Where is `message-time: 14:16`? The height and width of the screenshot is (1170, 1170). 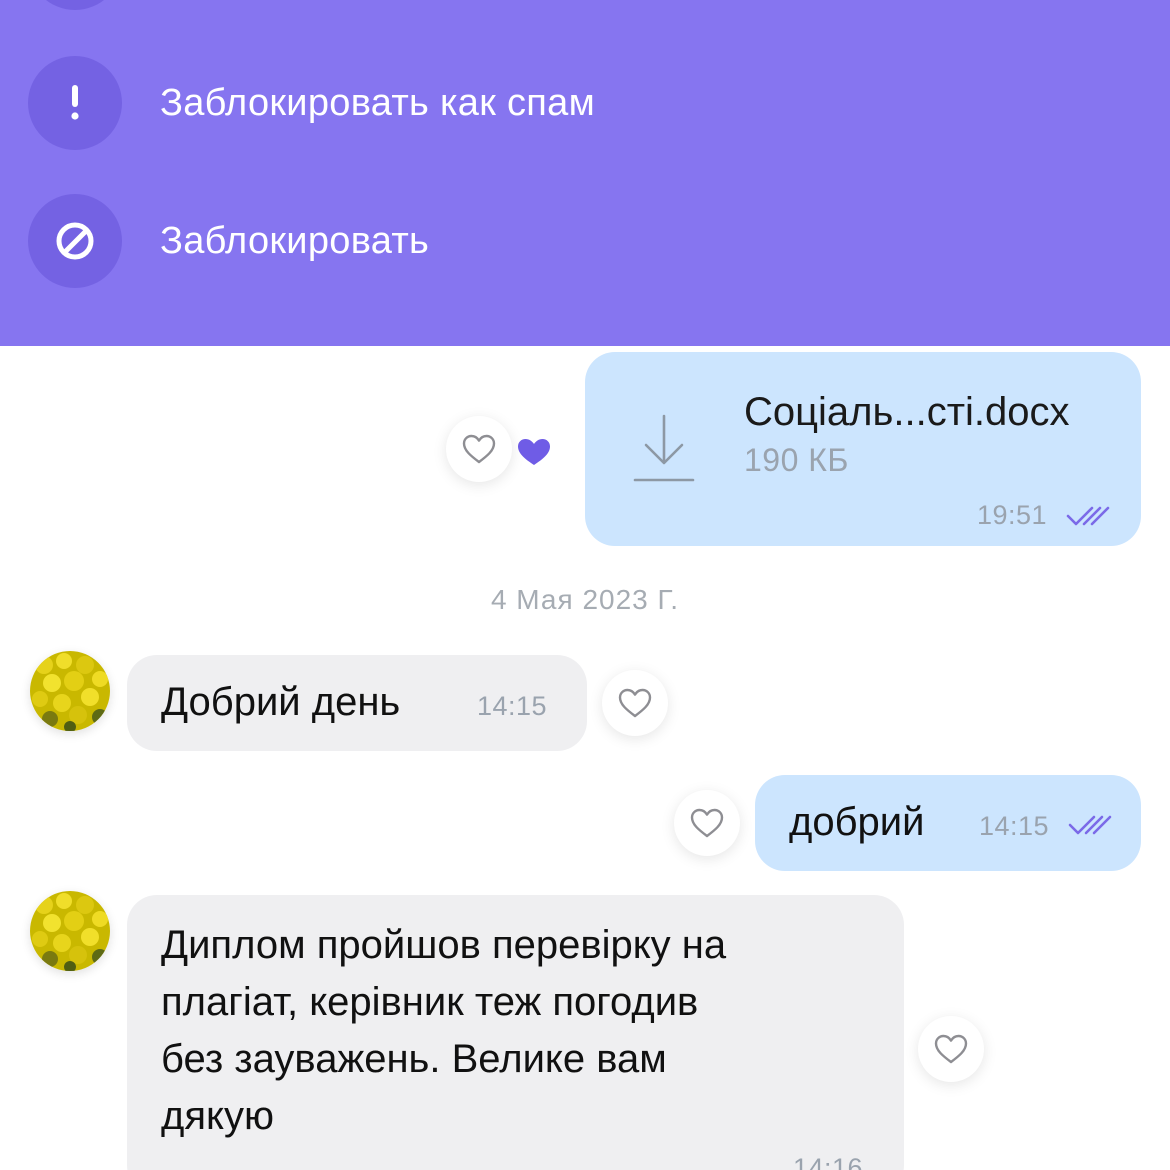 message-time: 14:16 is located at coordinates (828, 1161).